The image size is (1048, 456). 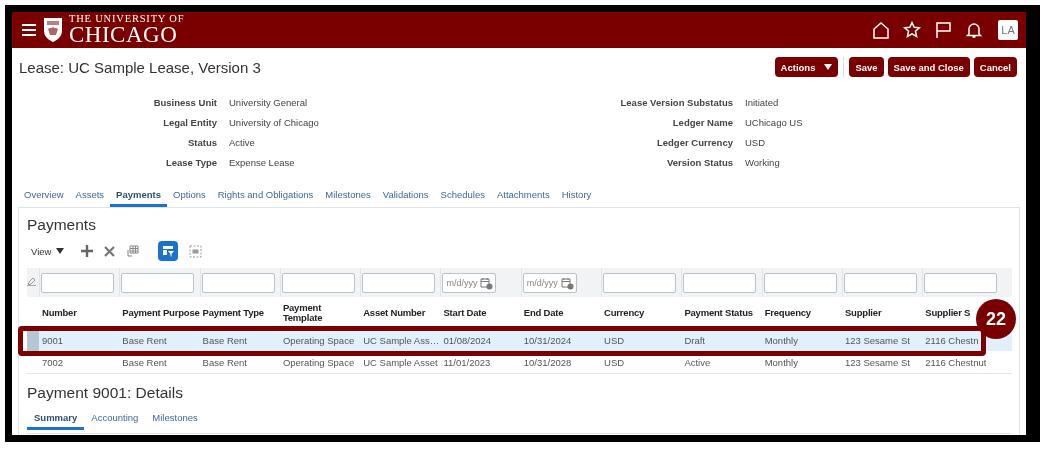 I want to click on field-value: USD, so click(x=756, y=142).